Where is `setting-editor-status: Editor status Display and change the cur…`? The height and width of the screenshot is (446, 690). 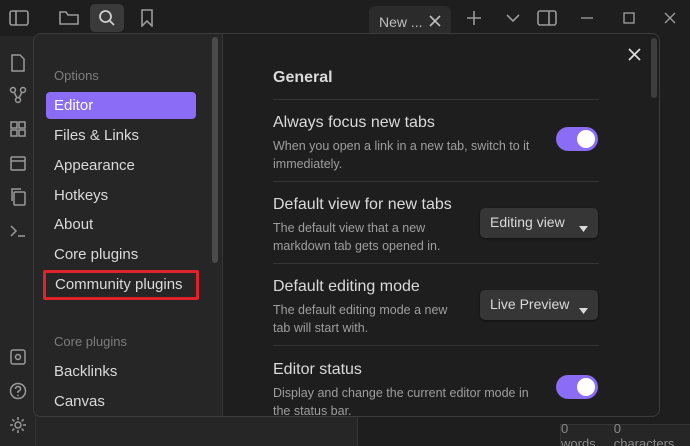 setting-editor-status: Editor status Display and change the cur… is located at coordinates (436, 381).